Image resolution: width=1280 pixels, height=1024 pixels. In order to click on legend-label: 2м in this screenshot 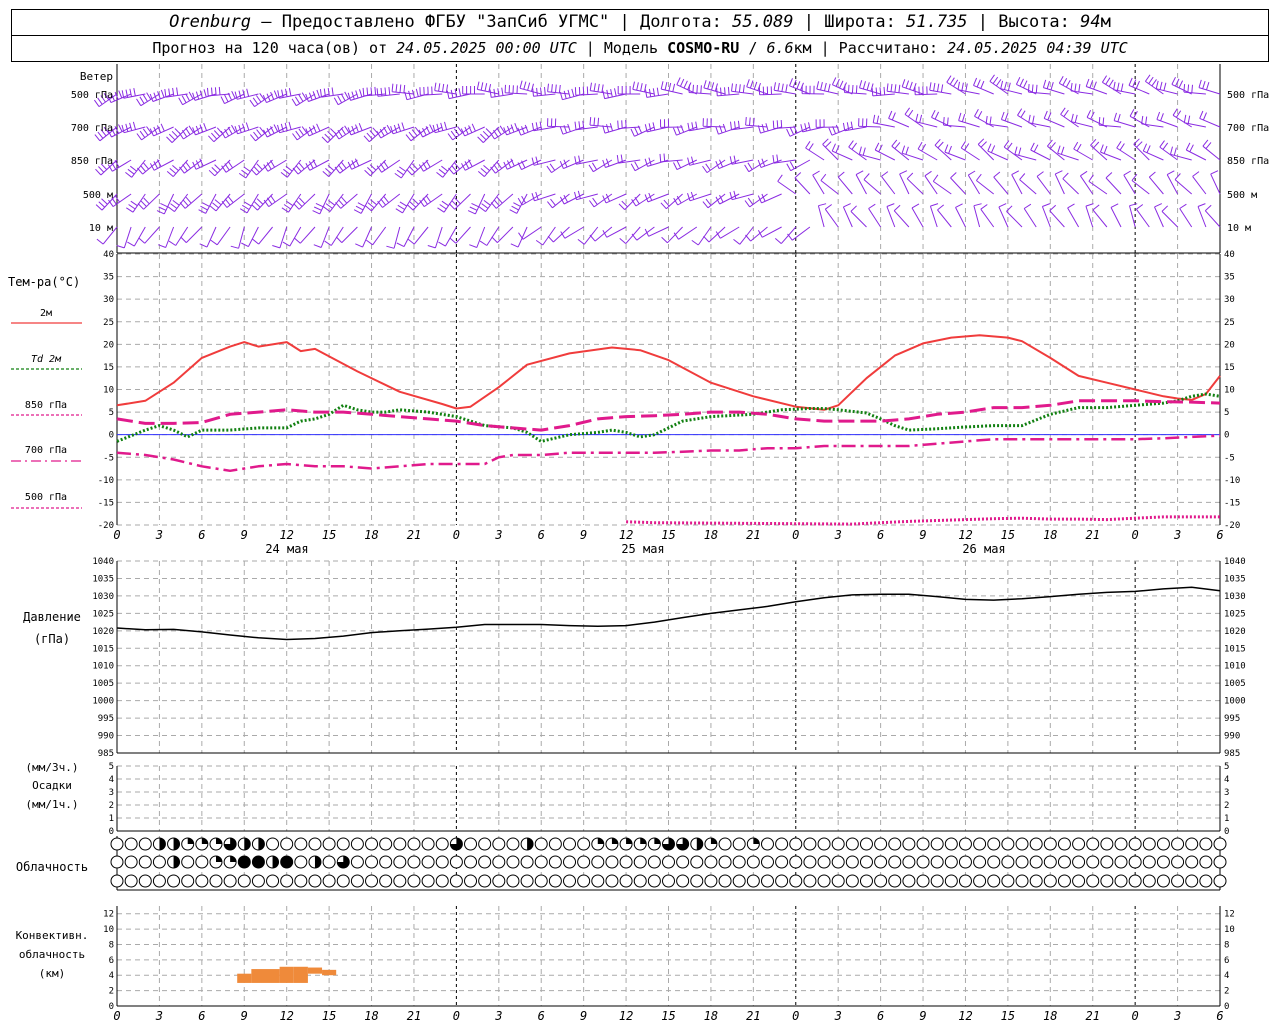, I will do `click(46, 313)`.